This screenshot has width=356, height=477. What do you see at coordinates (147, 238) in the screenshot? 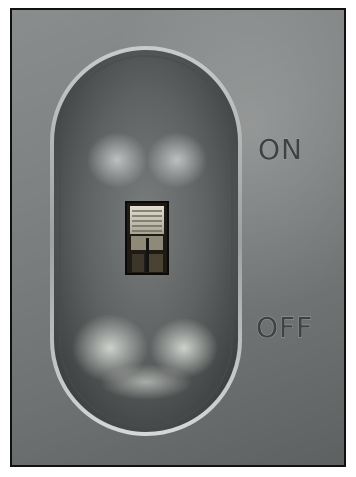
I see `slide-switch` at bounding box center [147, 238].